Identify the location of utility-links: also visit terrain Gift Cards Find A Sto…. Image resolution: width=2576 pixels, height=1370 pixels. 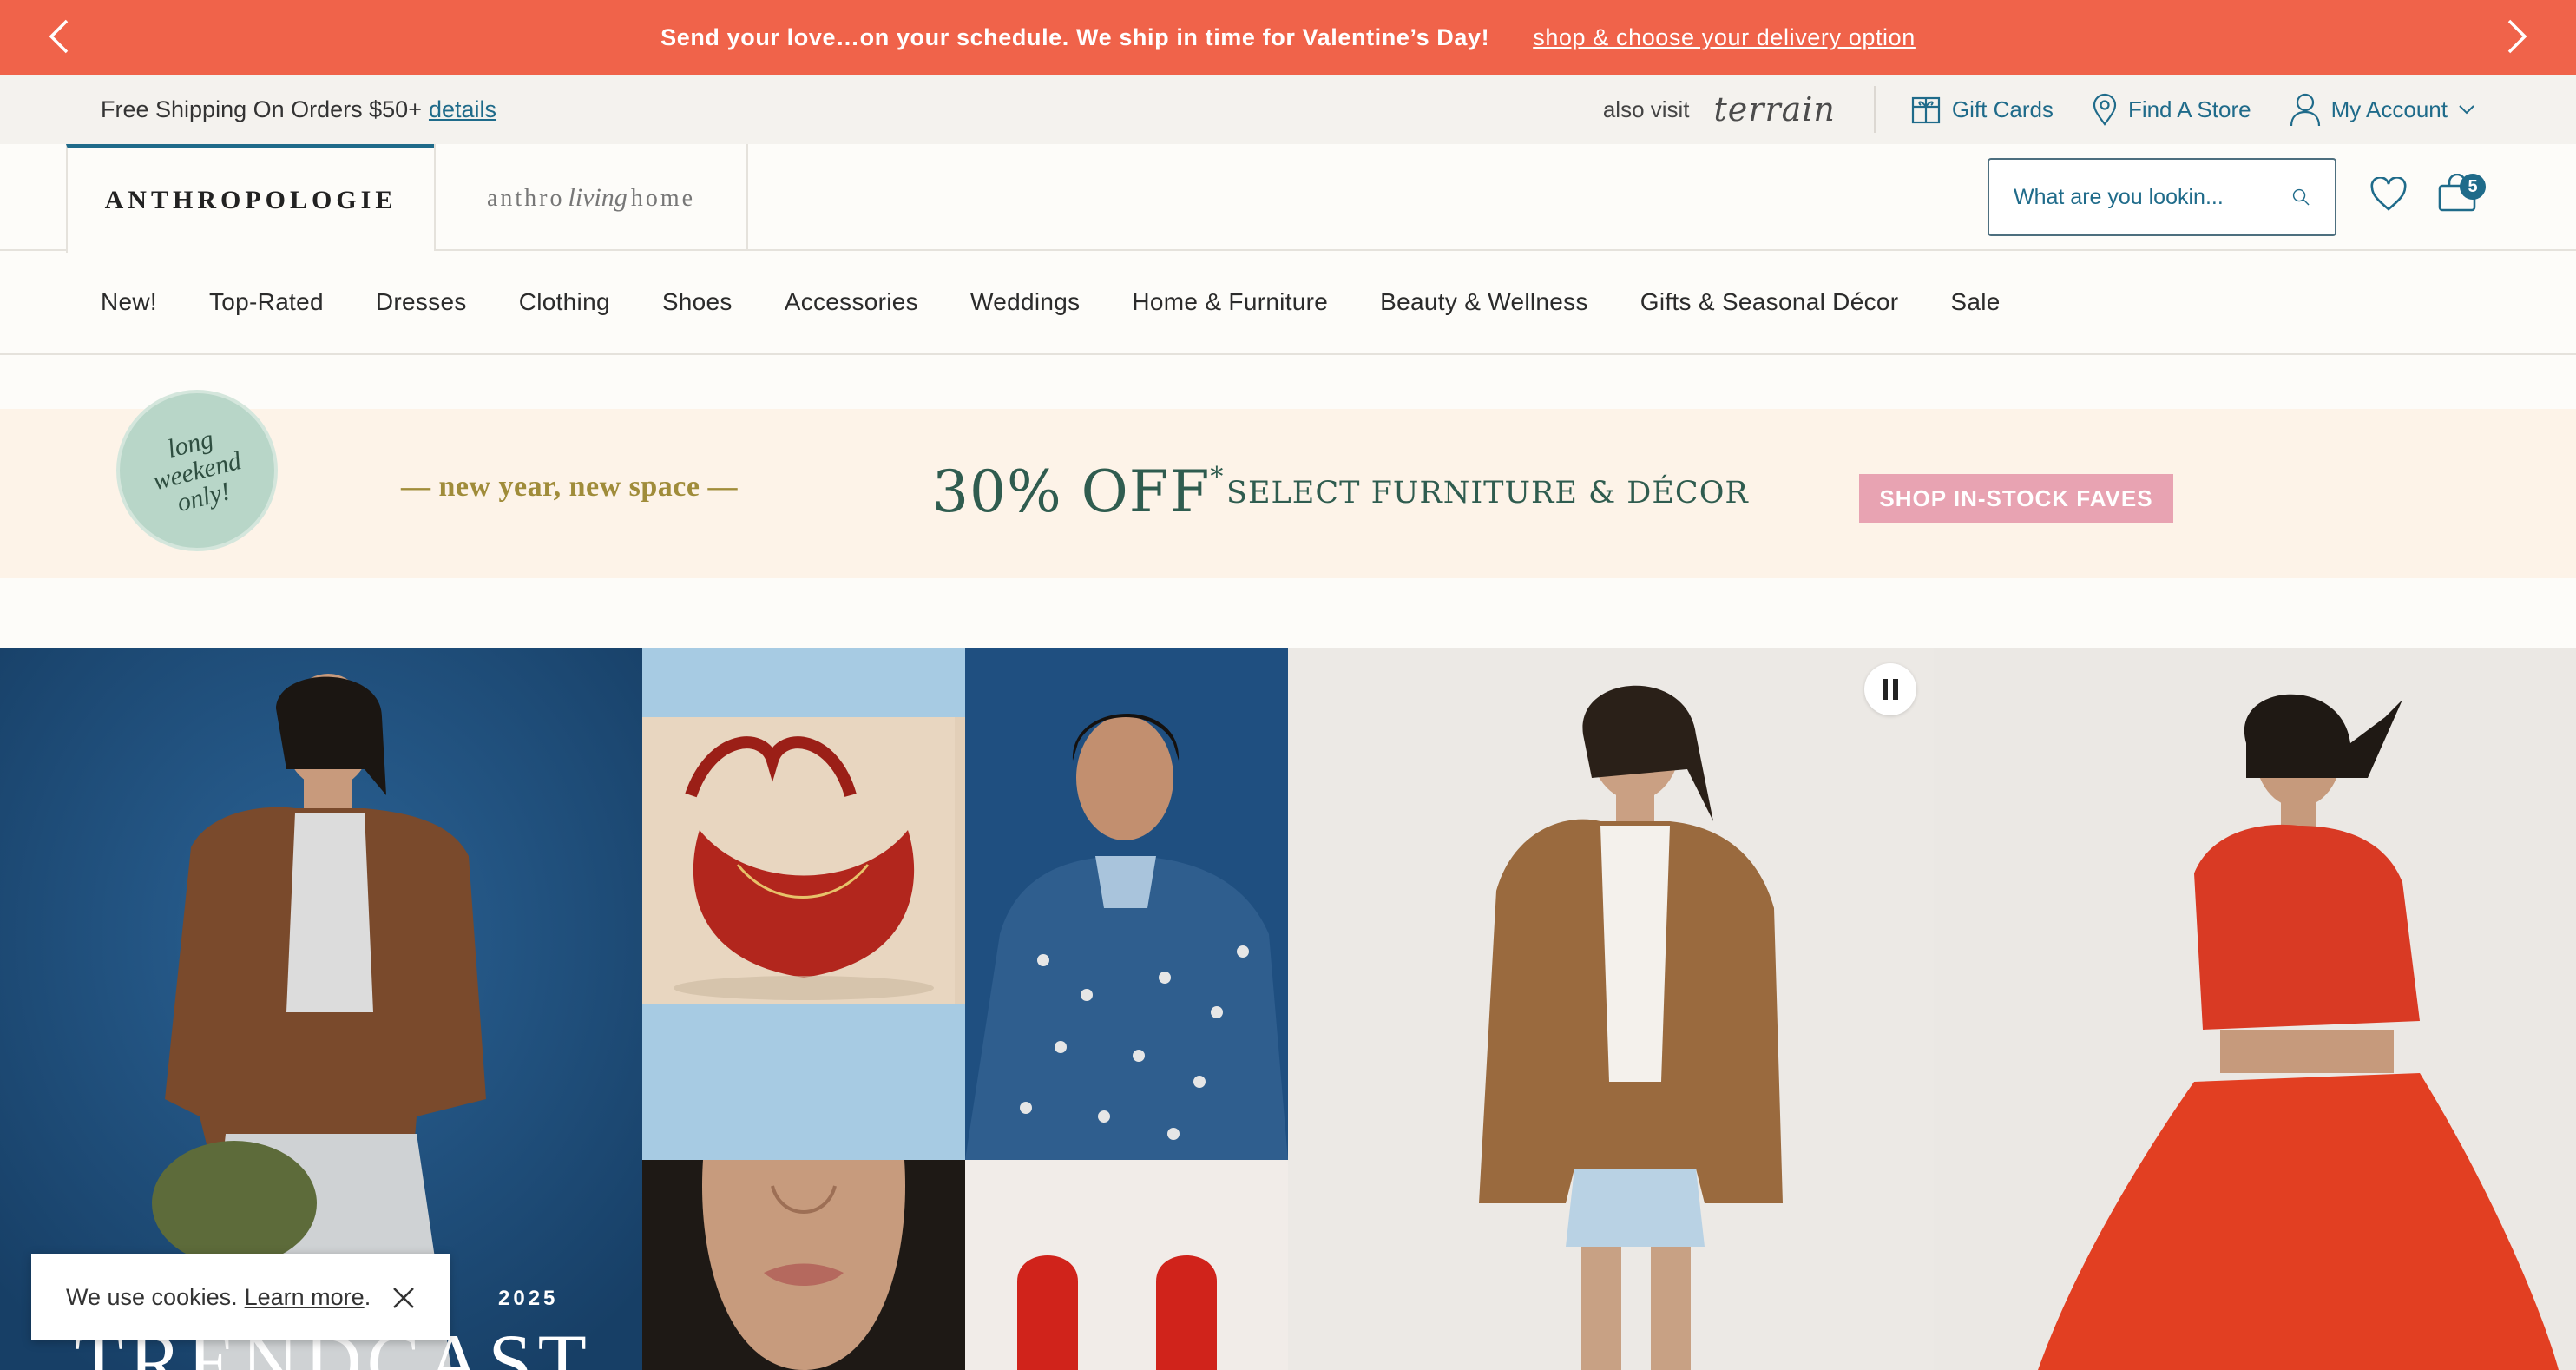
(2039, 109).